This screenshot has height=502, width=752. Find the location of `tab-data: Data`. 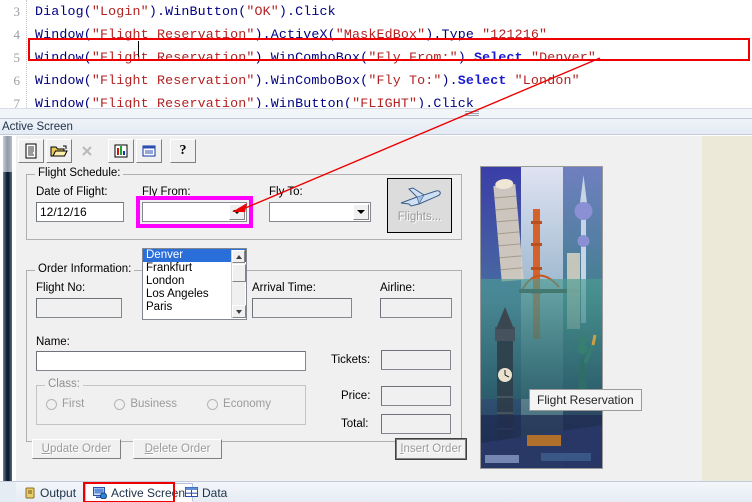

tab-data: Data is located at coordinates (206, 492).